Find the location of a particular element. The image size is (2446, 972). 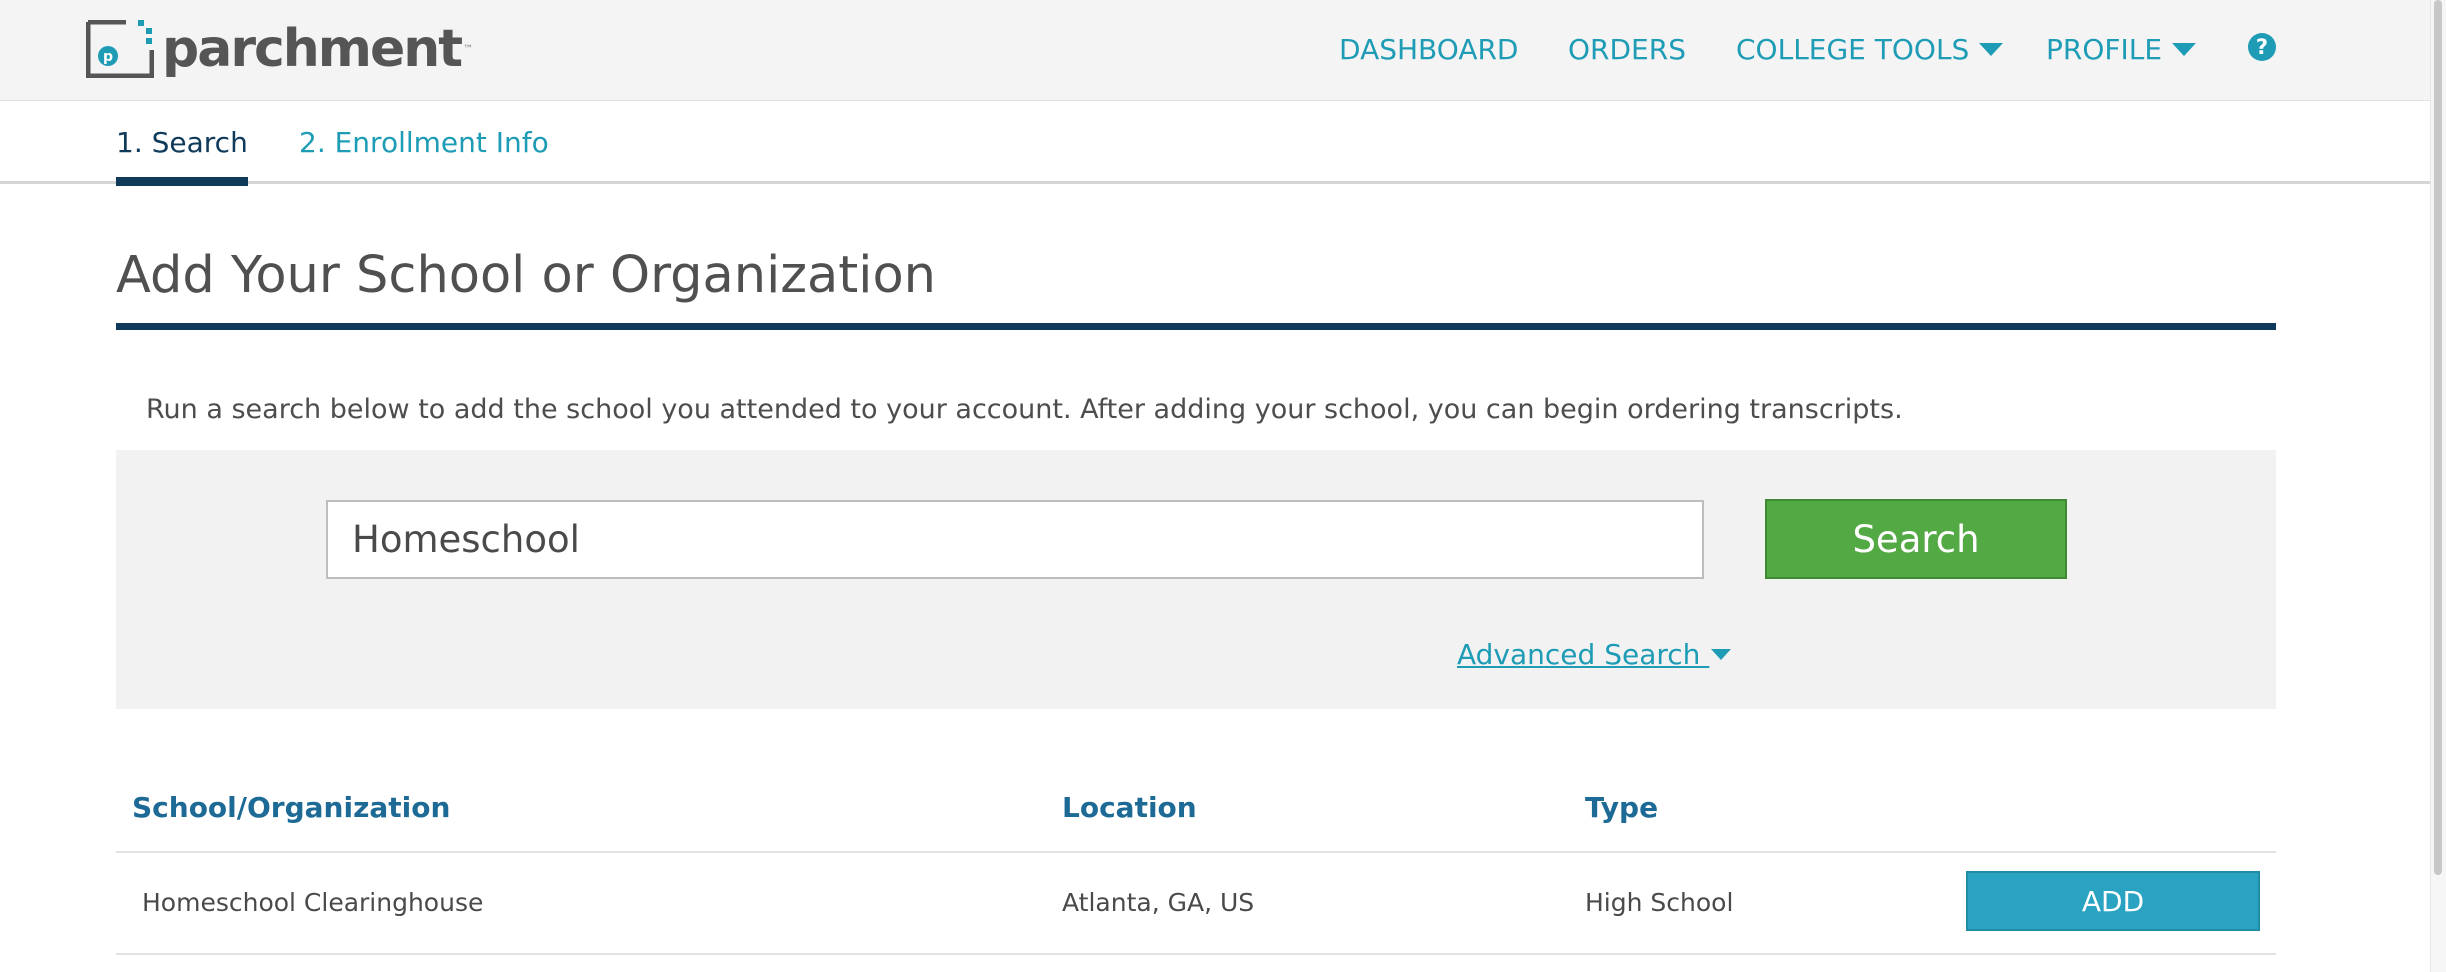

nav-orders: ORDERS is located at coordinates (1627, 50).